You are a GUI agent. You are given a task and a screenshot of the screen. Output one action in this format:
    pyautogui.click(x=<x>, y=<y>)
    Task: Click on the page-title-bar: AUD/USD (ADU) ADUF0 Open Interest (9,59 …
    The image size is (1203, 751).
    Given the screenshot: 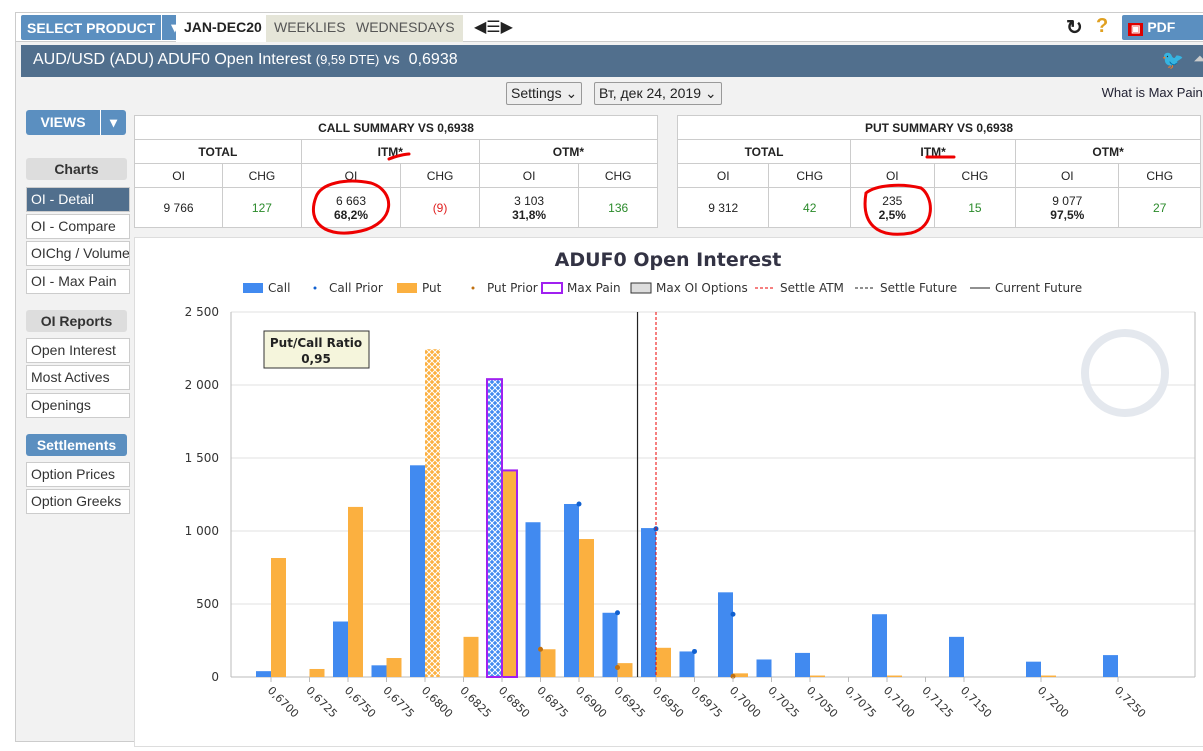 What is the action you would take?
    pyautogui.click(x=612, y=61)
    